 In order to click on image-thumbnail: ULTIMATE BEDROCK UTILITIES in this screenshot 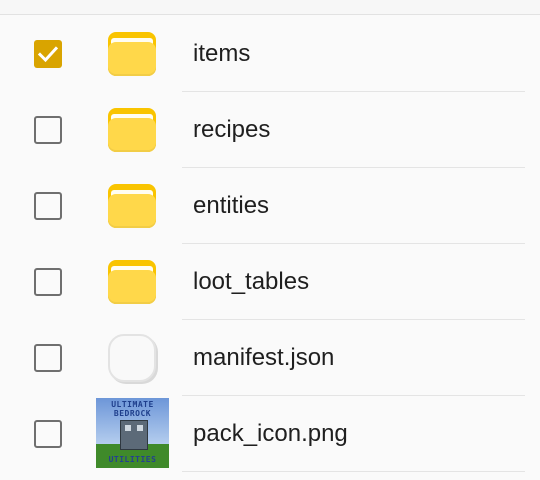, I will do `click(132, 433)`.